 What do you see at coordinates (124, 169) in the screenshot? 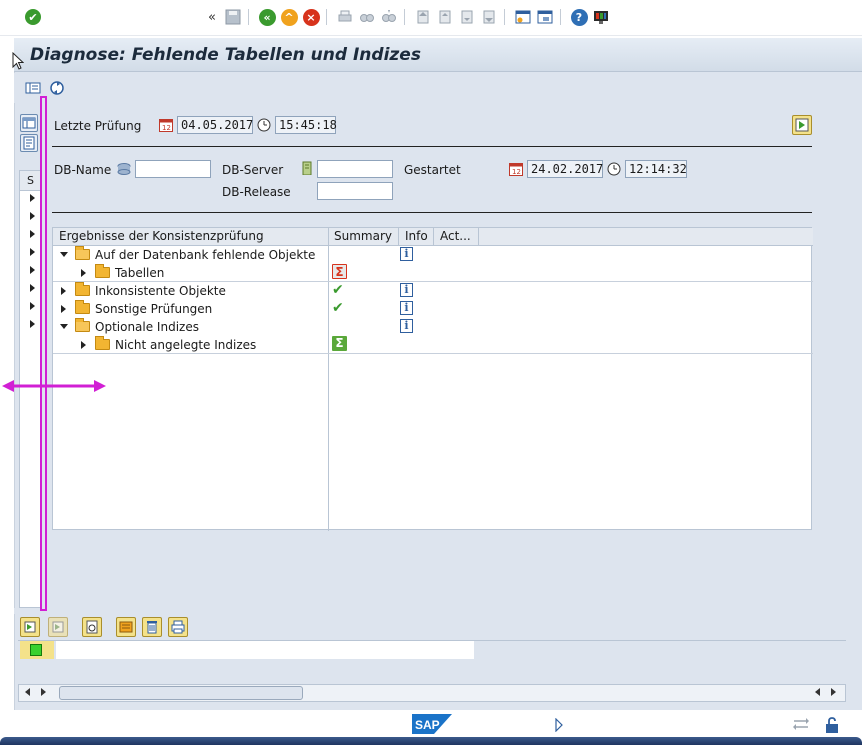
I see `database-icon` at bounding box center [124, 169].